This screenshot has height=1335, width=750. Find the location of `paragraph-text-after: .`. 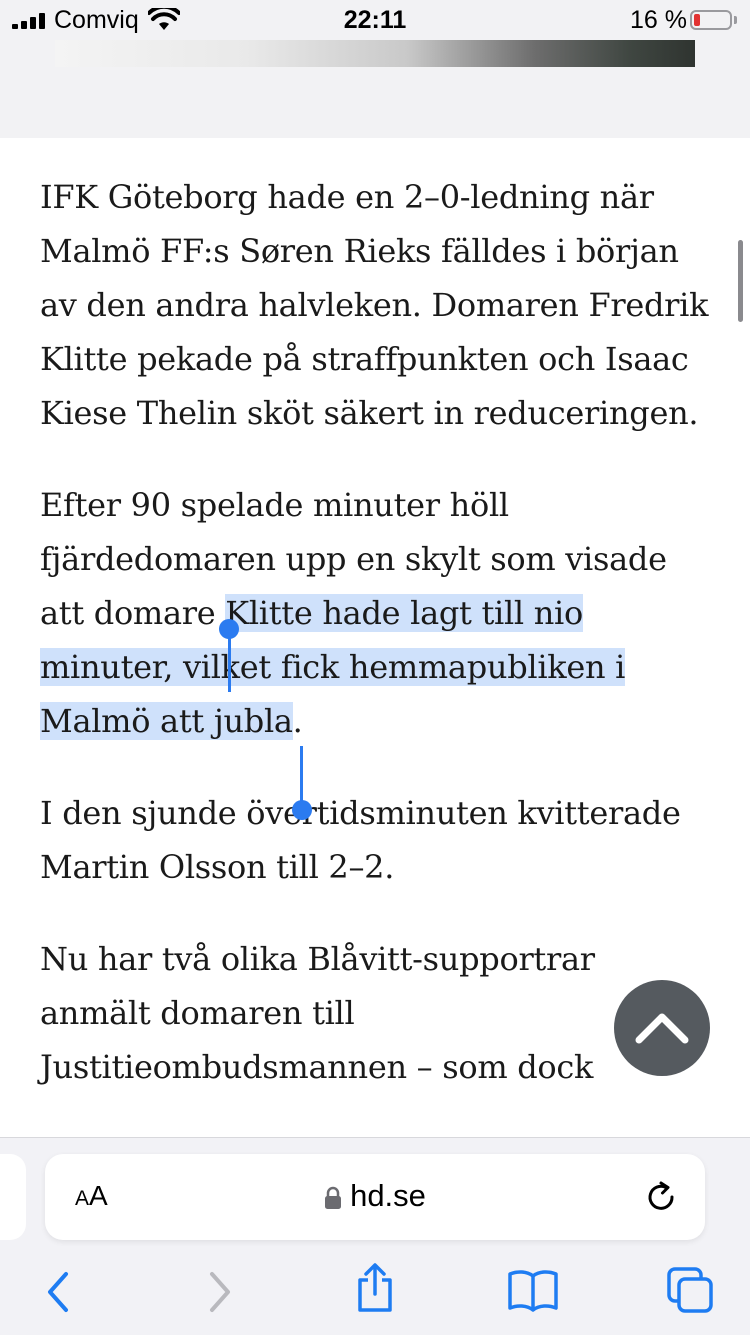

paragraph-text-after: . is located at coordinates (297, 721).